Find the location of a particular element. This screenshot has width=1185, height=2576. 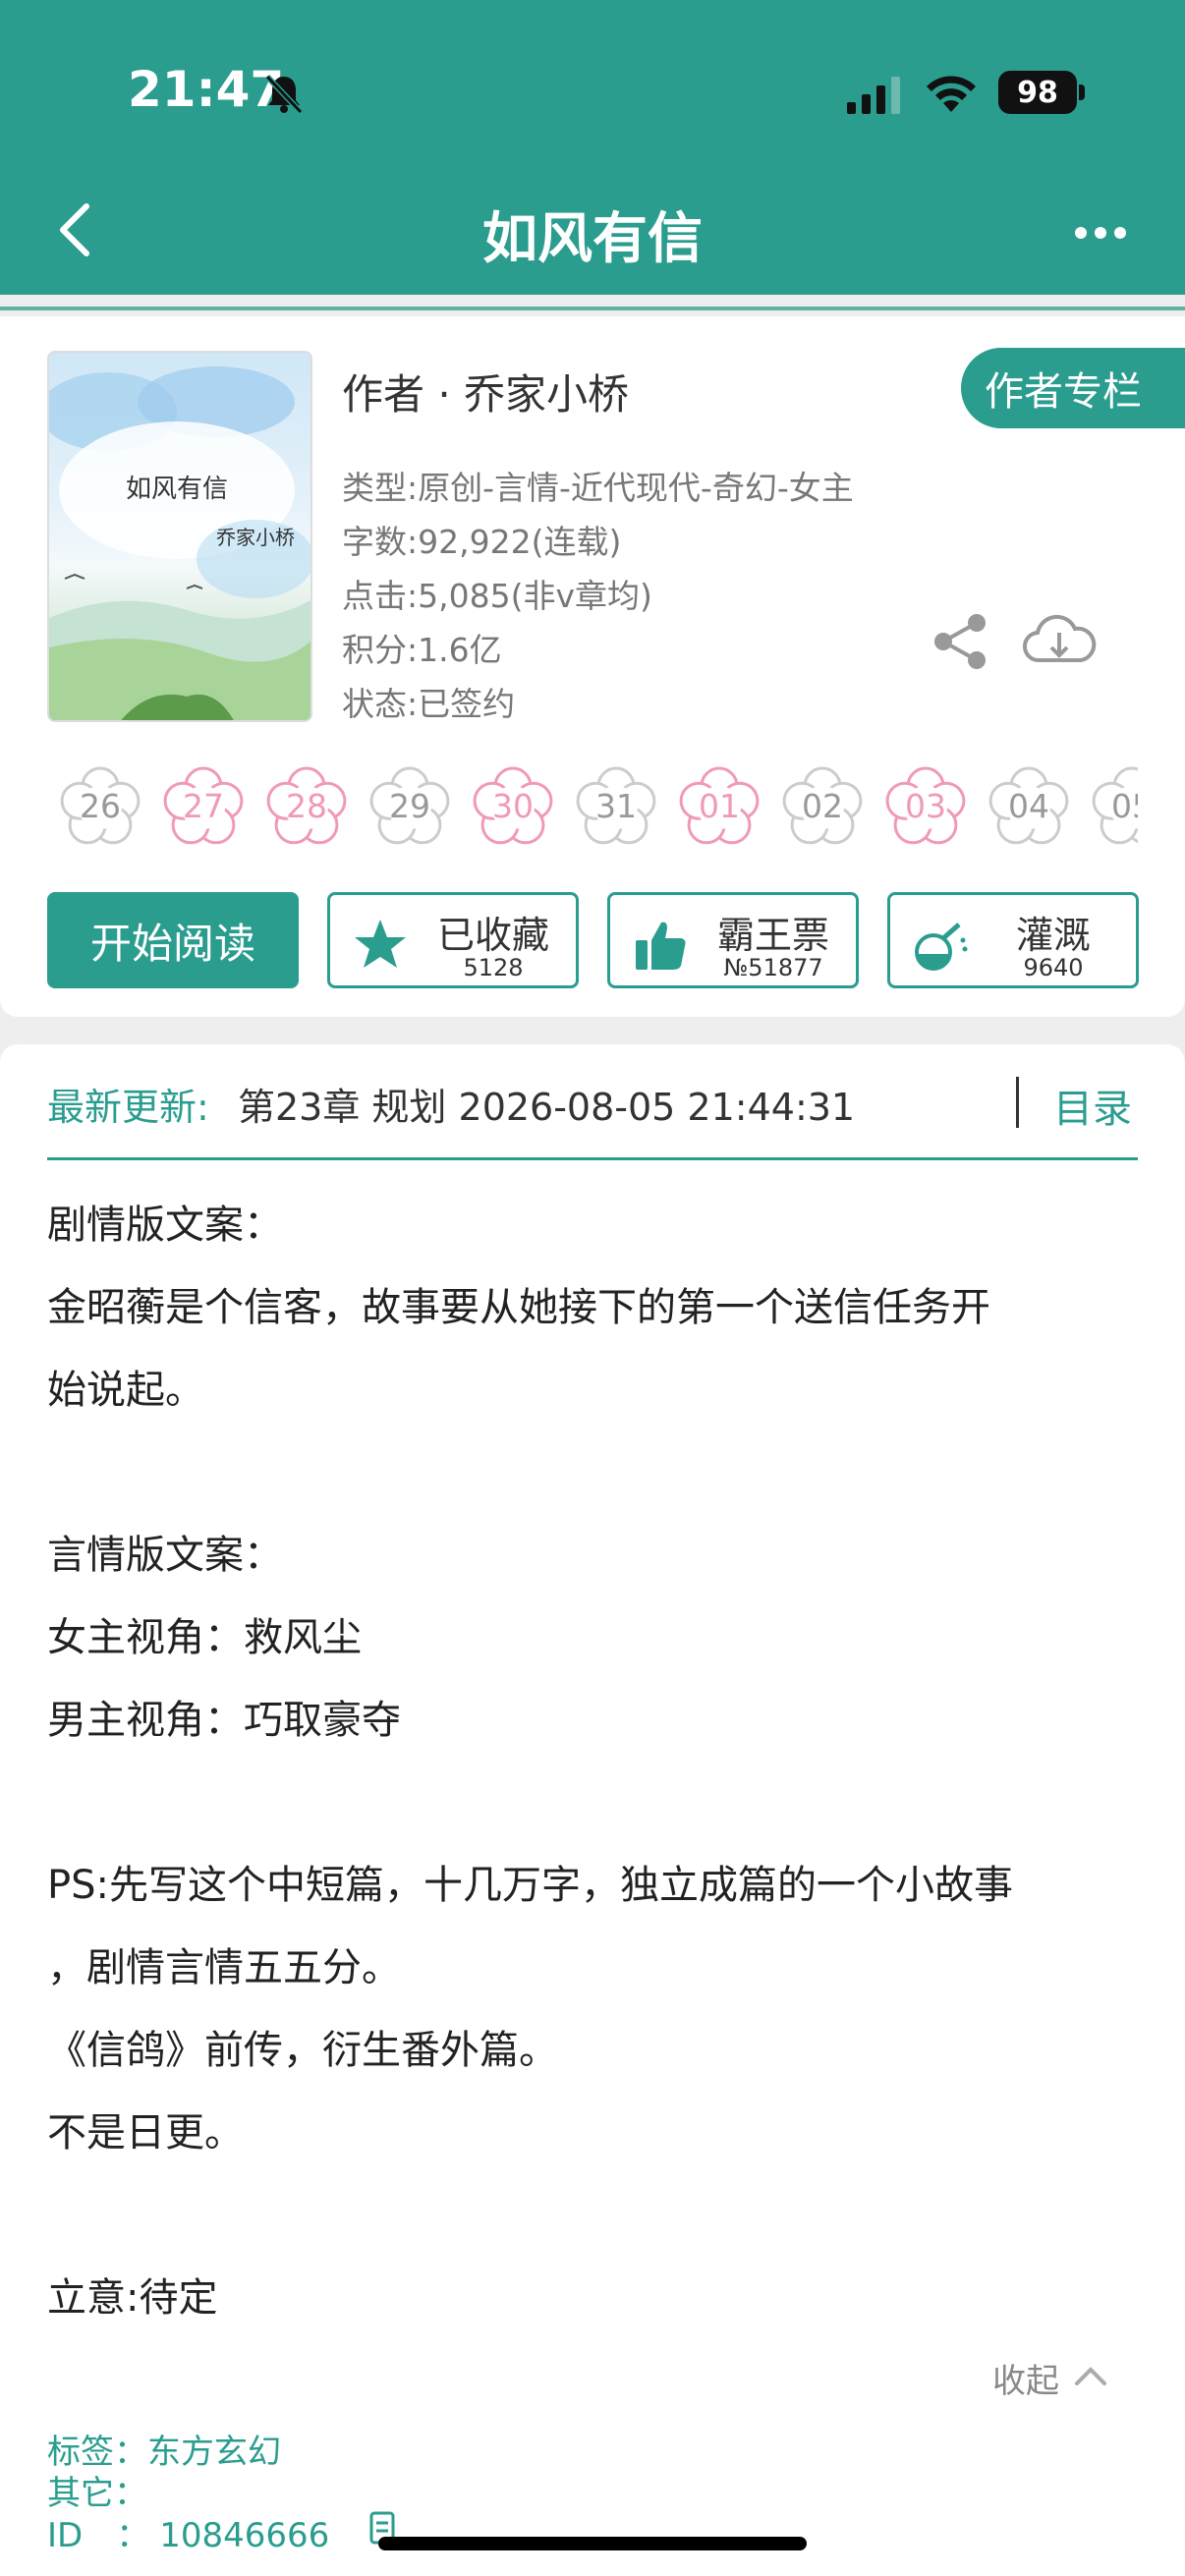

vote-label: 霸王票 is located at coordinates (773, 935).